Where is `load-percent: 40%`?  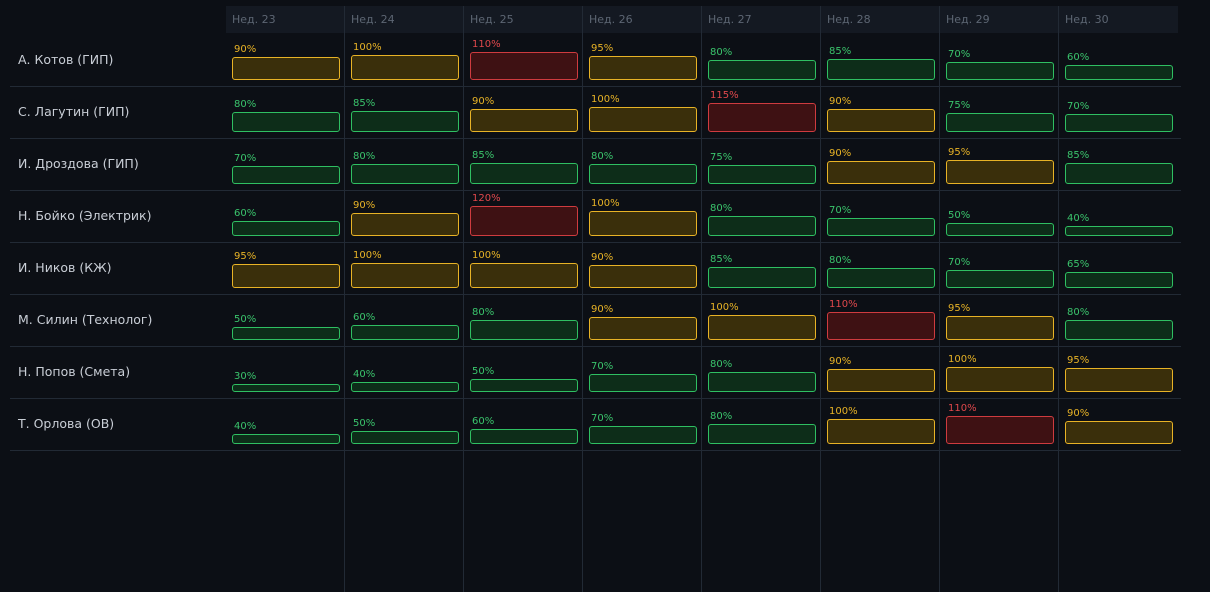
load-percent: 40% is located at coordinates (1078, 218).